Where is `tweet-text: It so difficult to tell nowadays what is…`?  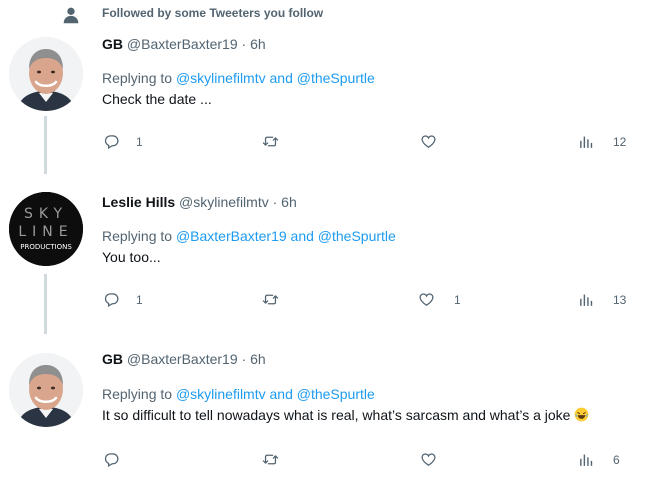
tweet-text: It so difficult to tell nowadays what is… is located at coordinates (336, 415).